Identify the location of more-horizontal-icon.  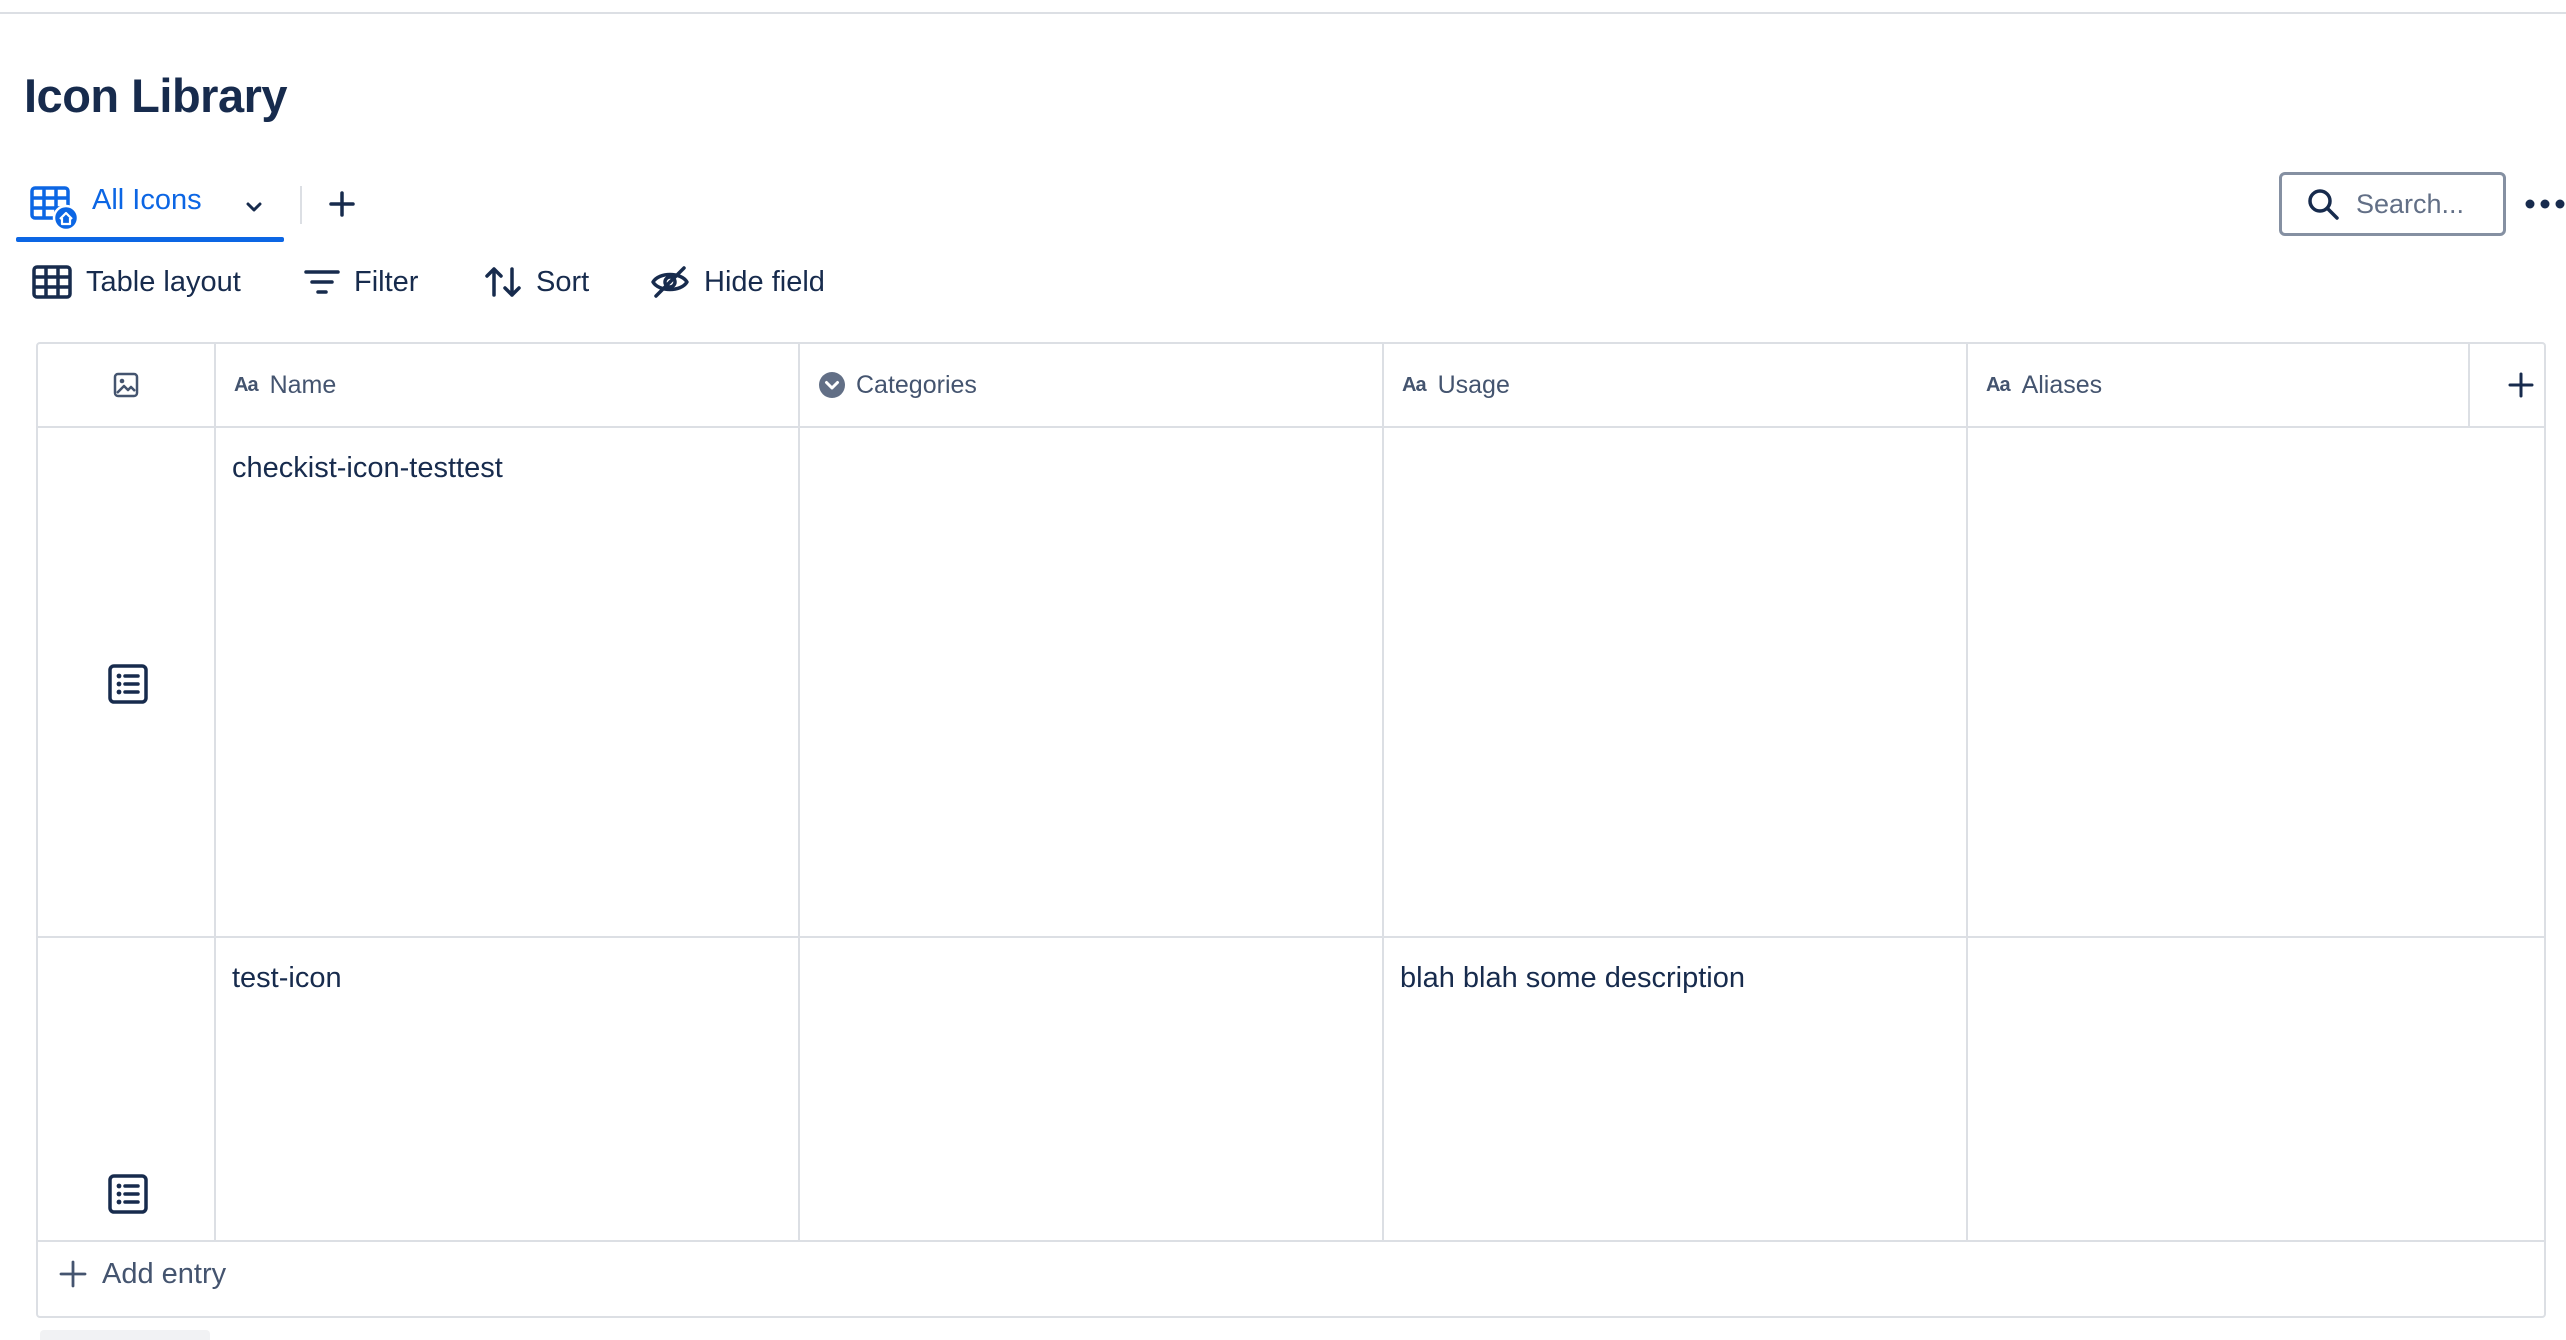
(2545, 204).